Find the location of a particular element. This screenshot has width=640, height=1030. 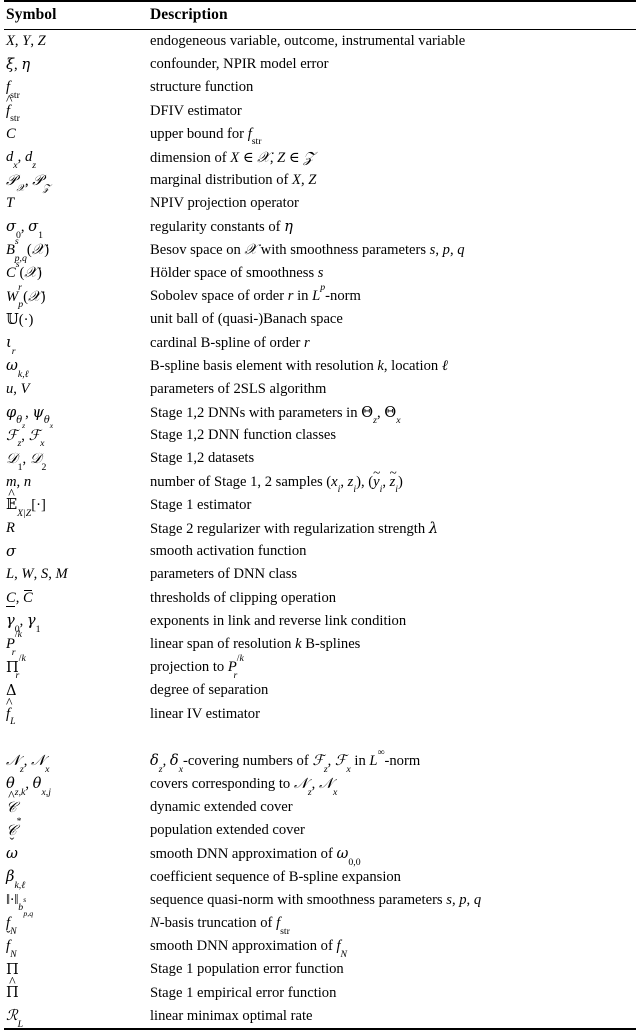

table-row: σ smooth activation function is located at coordinates (320, 551).